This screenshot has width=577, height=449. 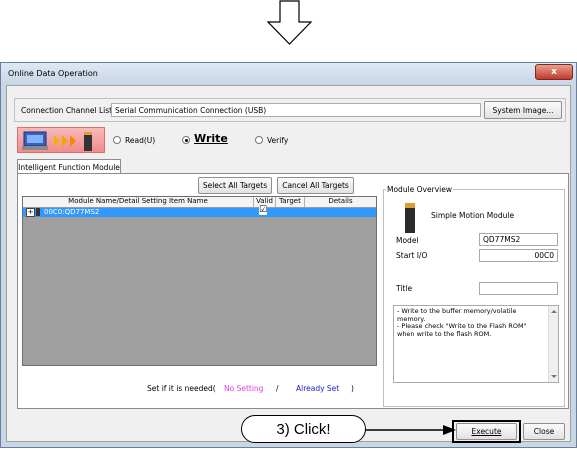 What do you see at coordinates (67, 110) in the screenshot?
I see `connection-label: Connection Channel List` at bounding box center [67, 110].